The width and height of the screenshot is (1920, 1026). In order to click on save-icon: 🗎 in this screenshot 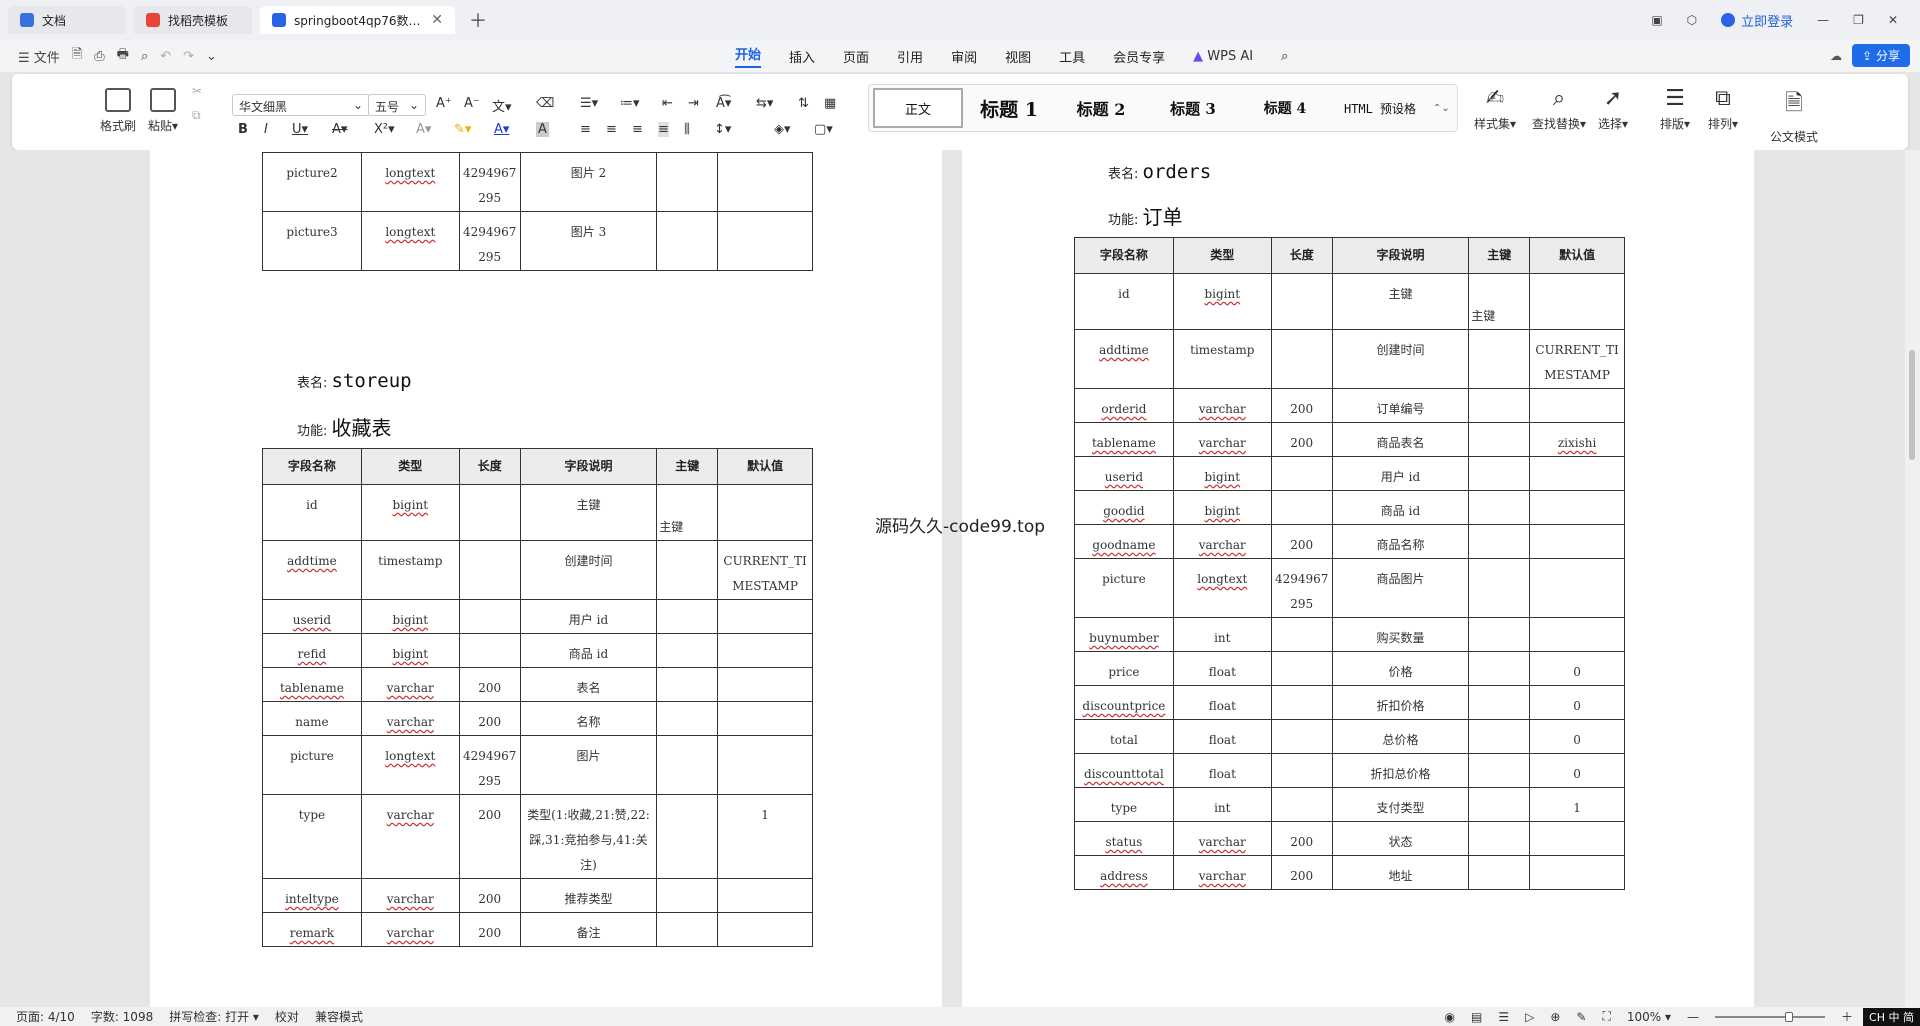, I will do `click(77, 56)`.